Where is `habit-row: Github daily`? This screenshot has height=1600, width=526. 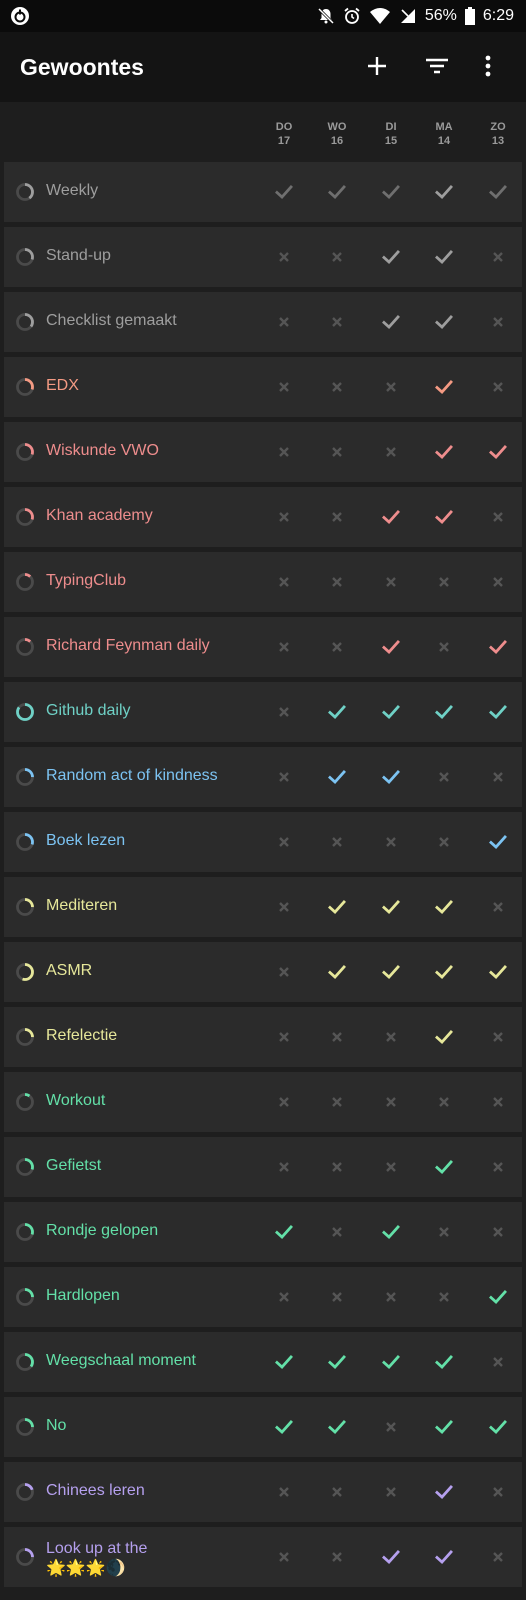 habit-row: Github daily is located at coordinates (263, 712).